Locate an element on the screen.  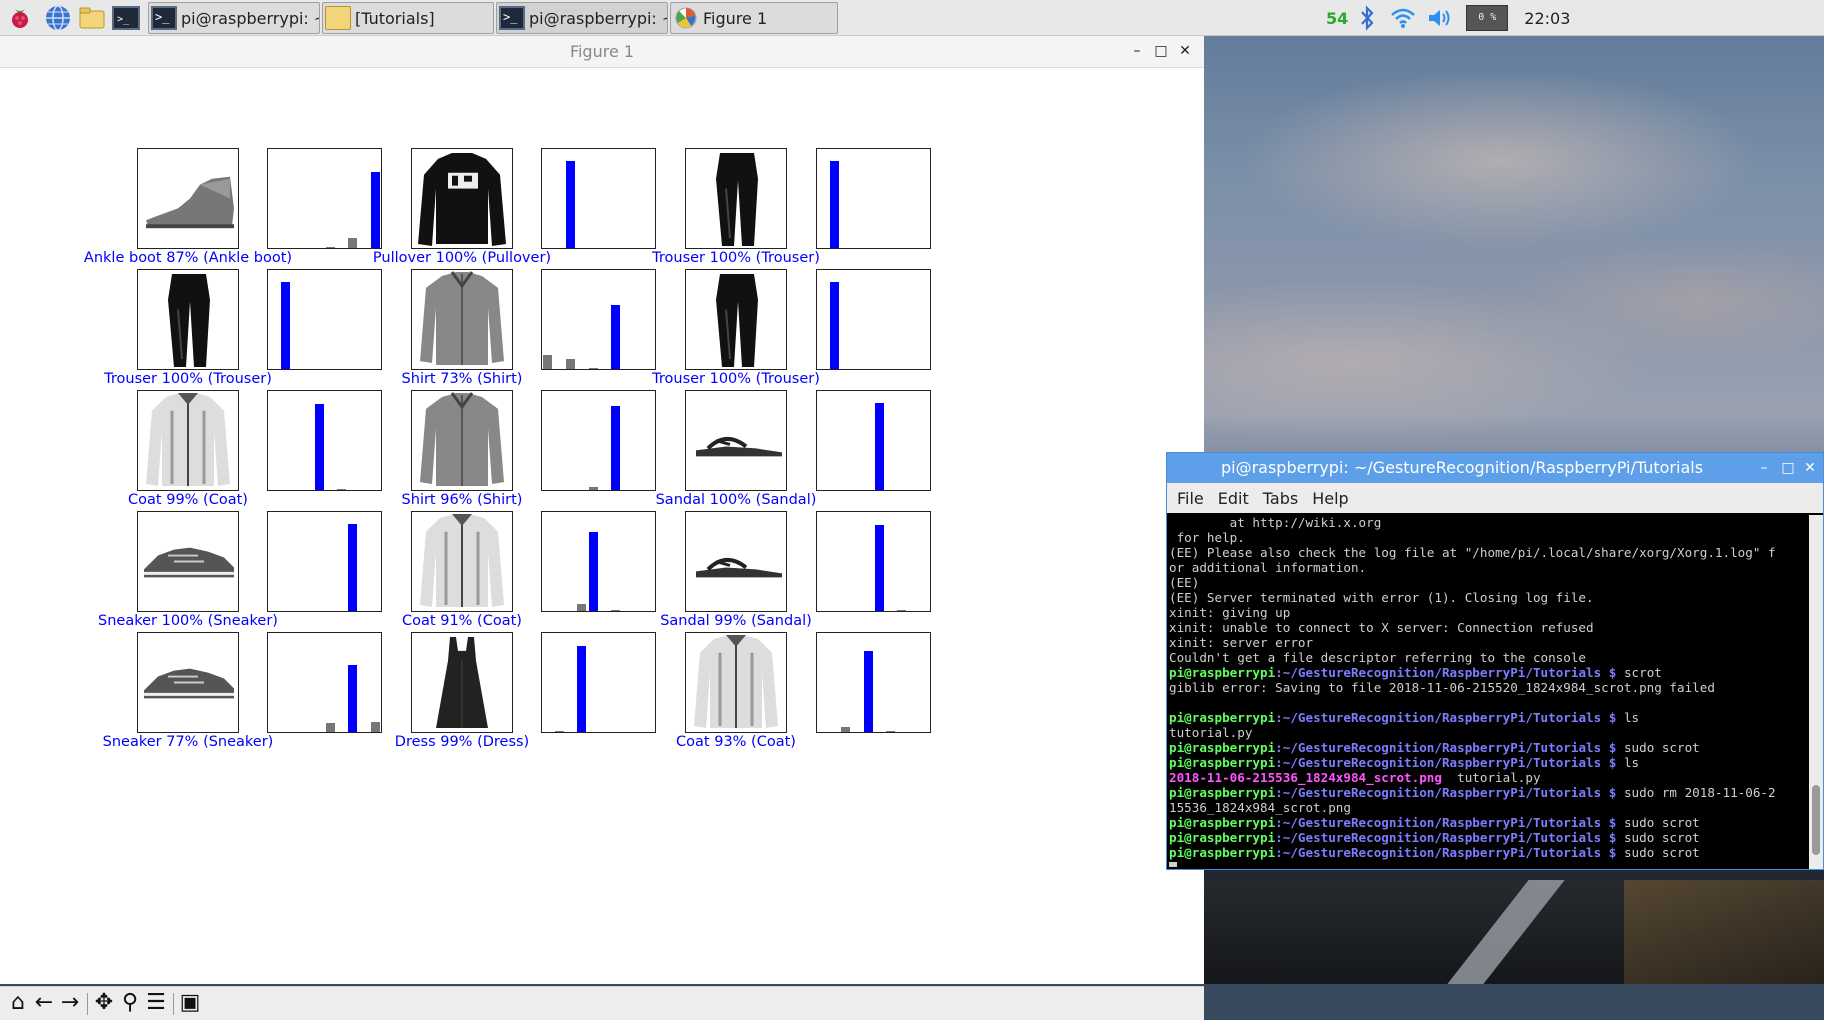
prediction-caption: Shirt 73% (Shirt) is located at coordinates (462, 379).